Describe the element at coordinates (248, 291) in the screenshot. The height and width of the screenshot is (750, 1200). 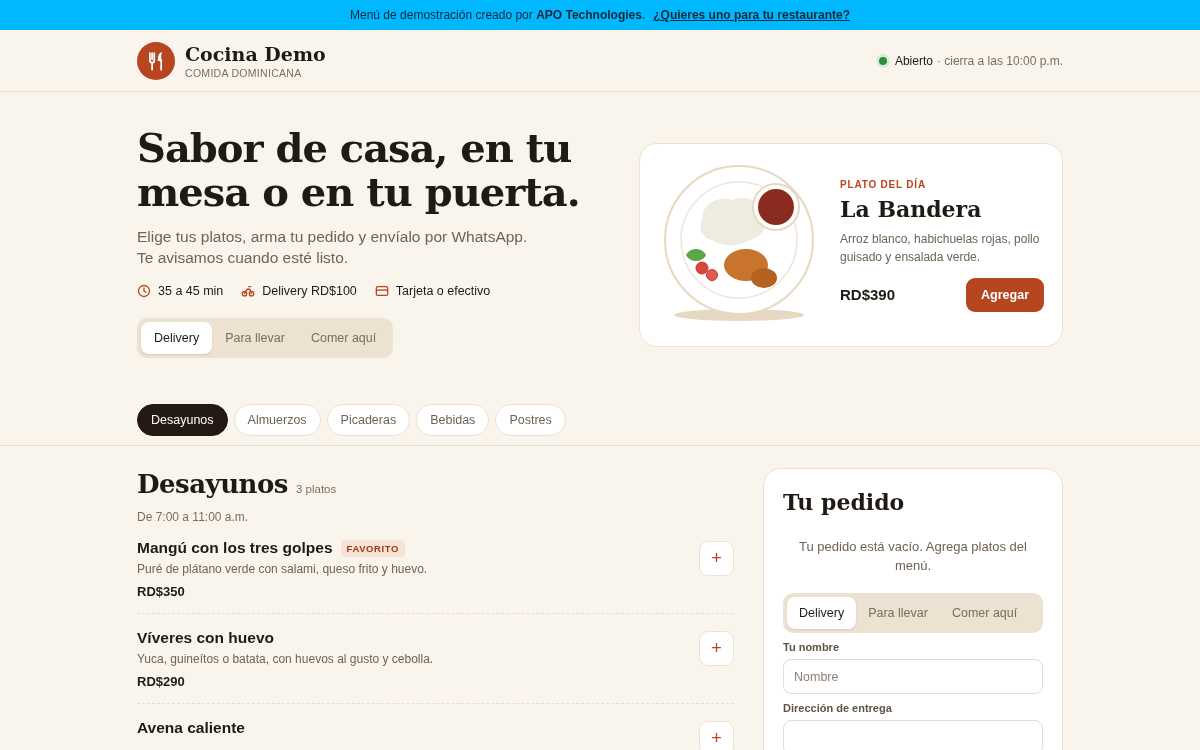
I see `scooter-icon` at that location.